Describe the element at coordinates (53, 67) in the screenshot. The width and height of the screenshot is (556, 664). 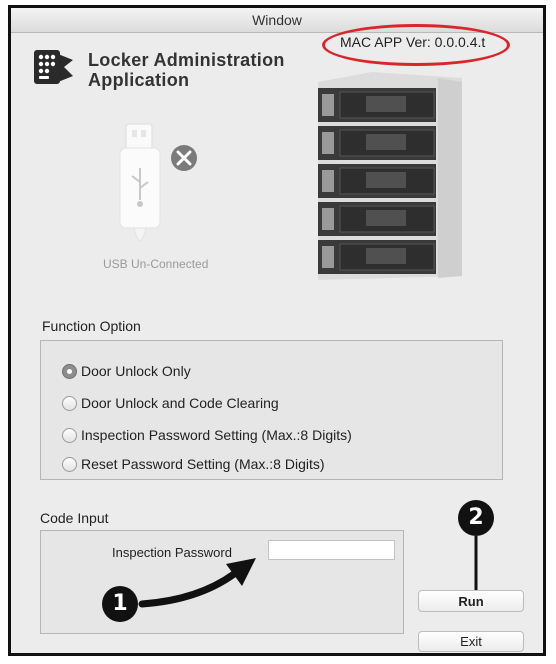
I see `app-logo-icon` at that location.